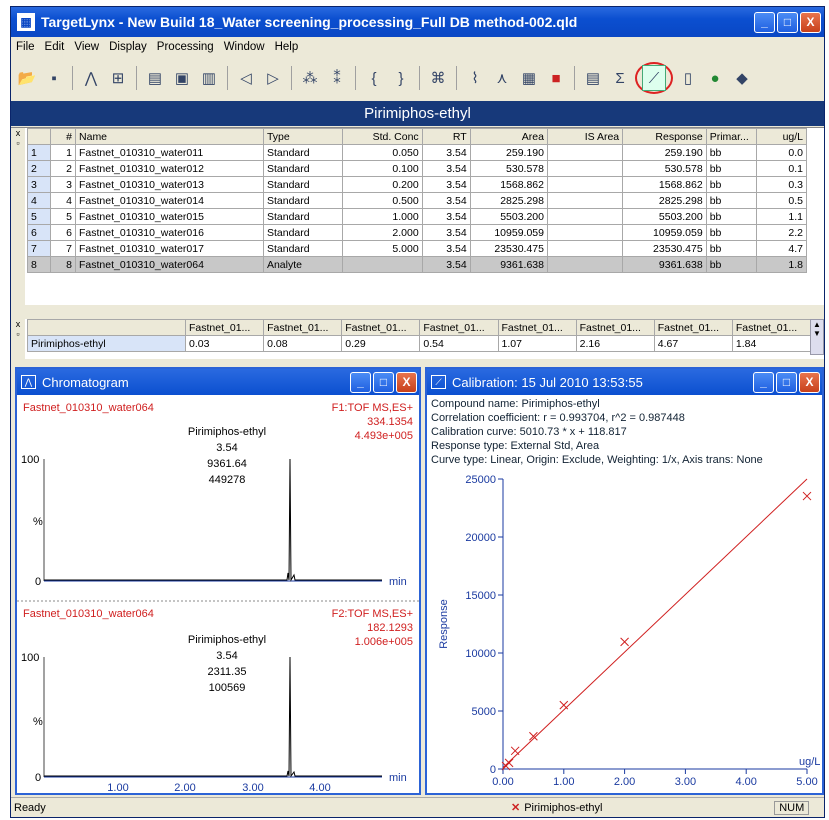  I want to click on close-button: X, so click(810, 22).